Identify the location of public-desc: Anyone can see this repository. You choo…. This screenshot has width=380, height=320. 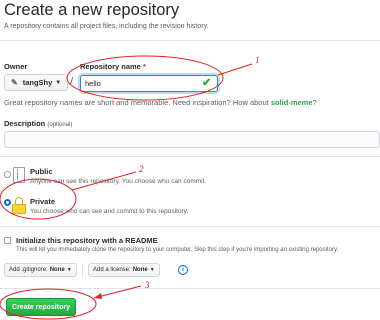
(118, 181).